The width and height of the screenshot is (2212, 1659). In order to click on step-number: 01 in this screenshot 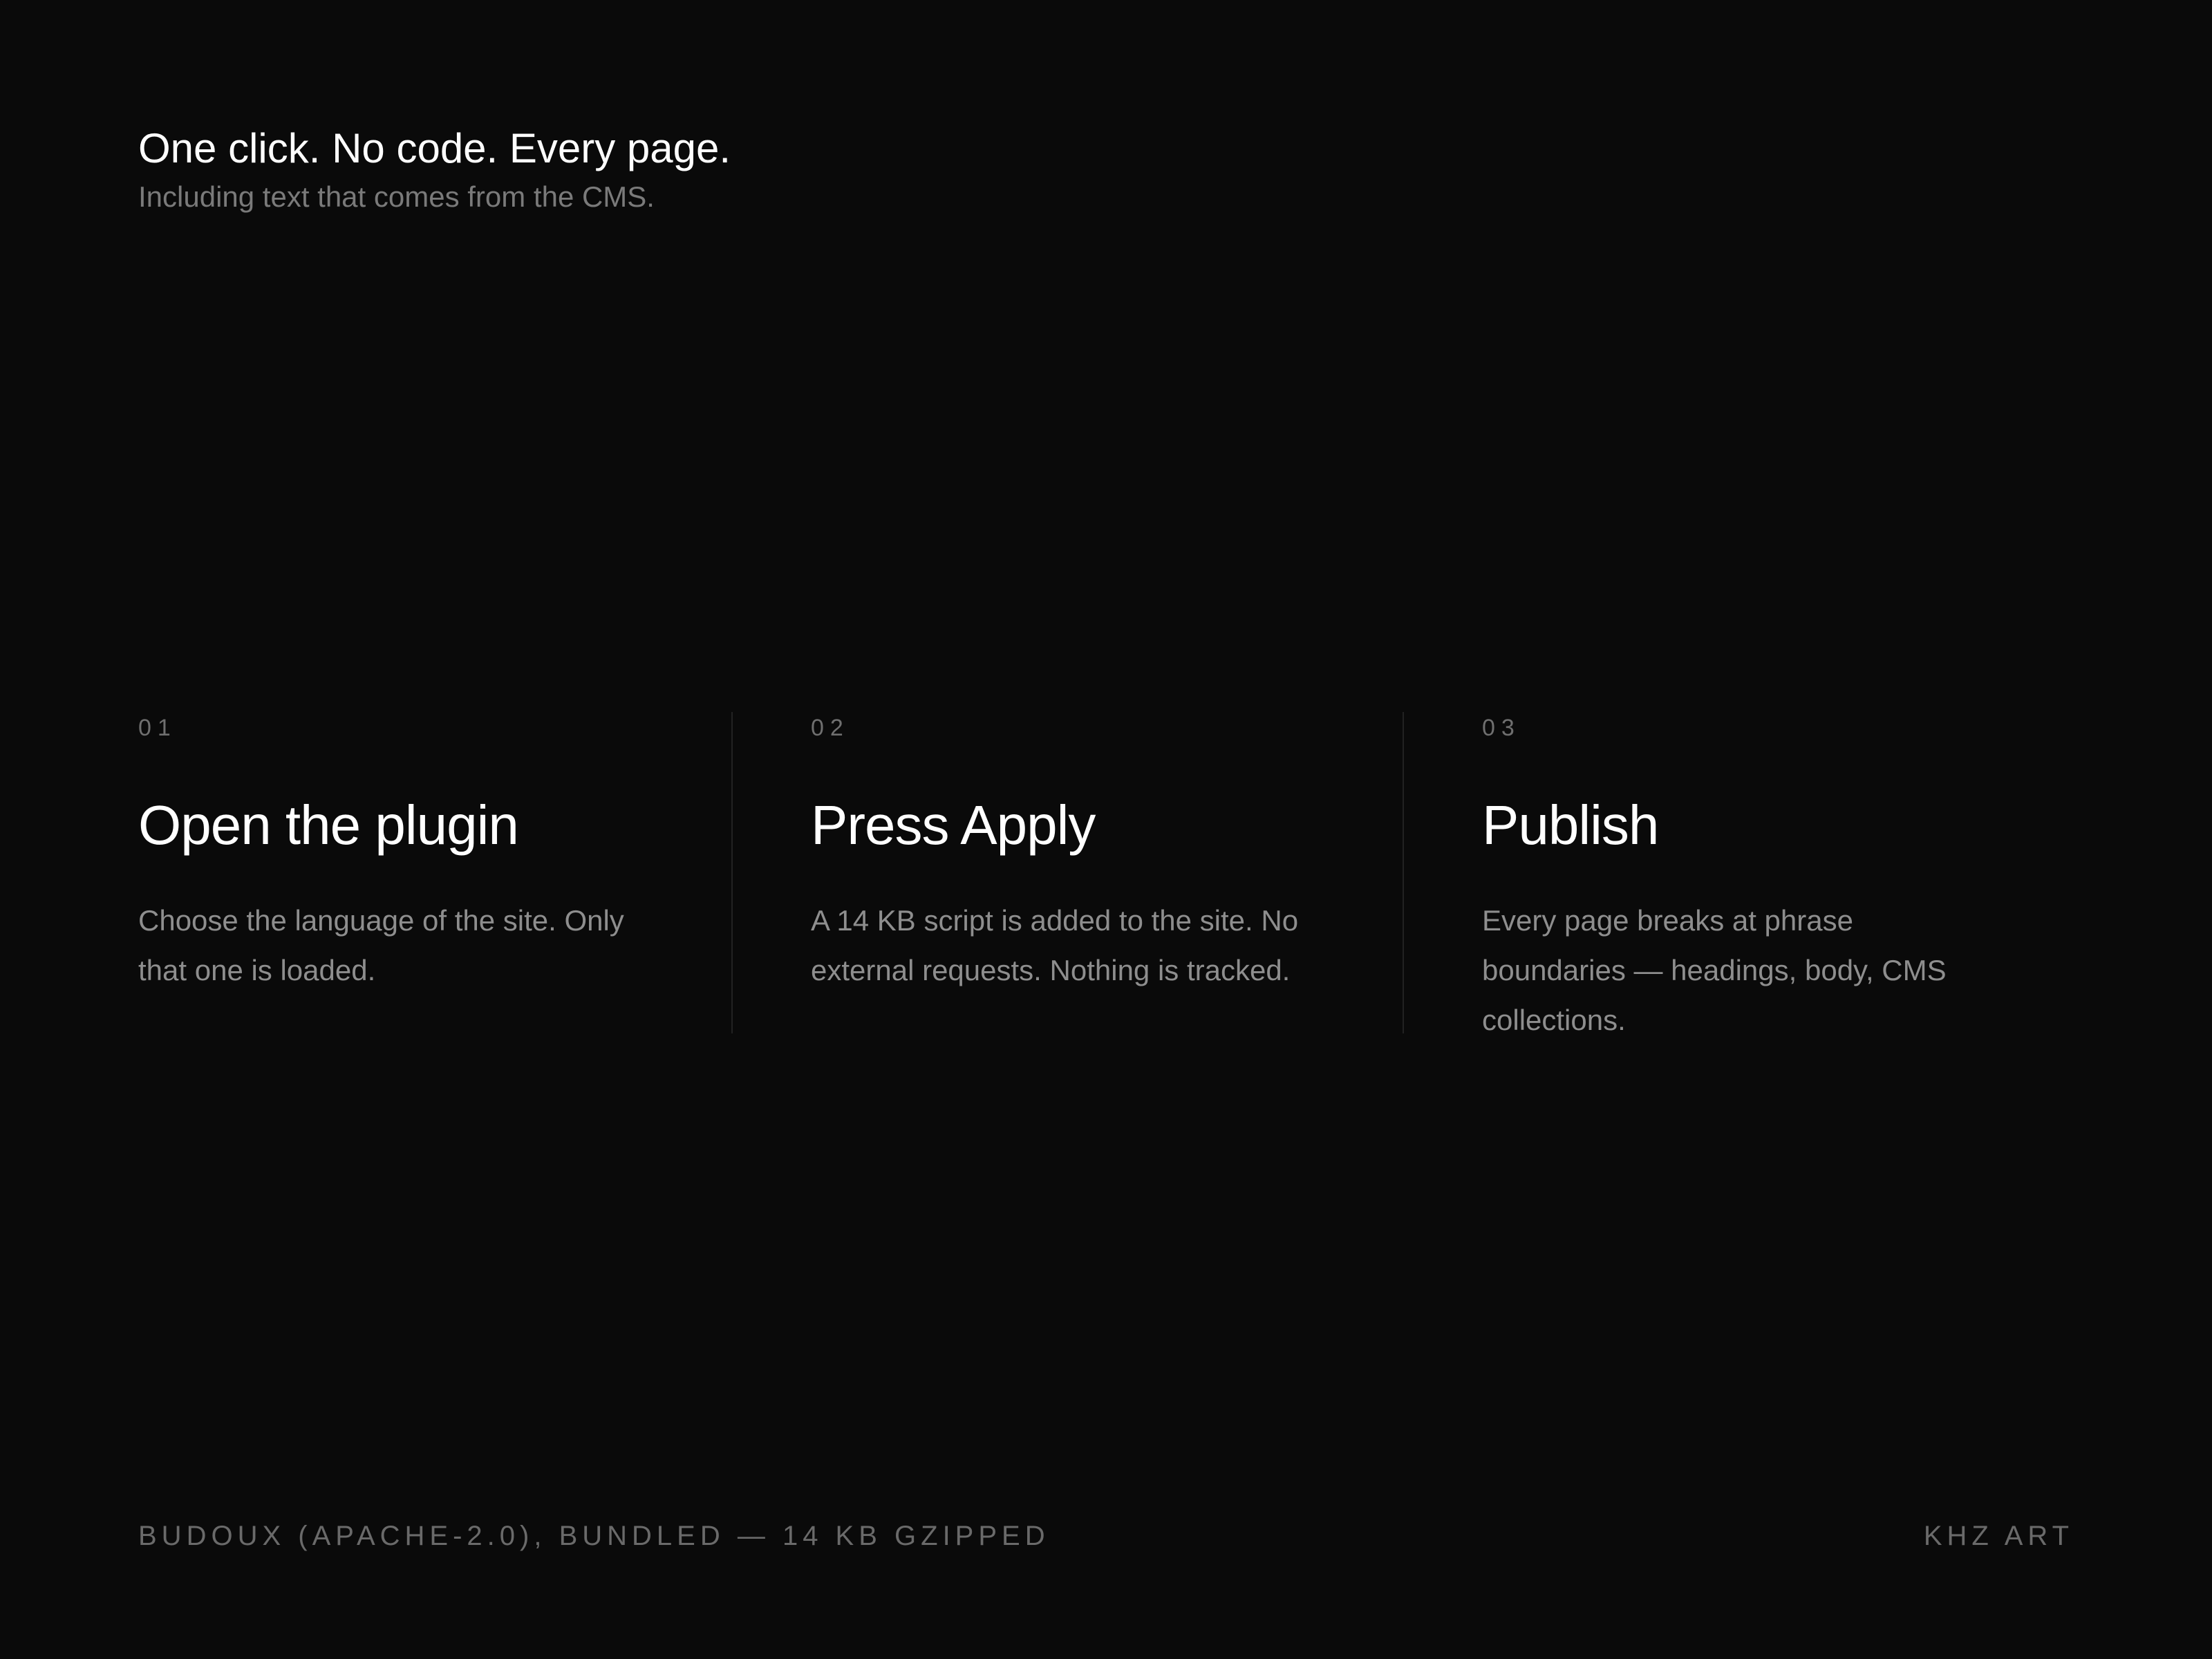, I will do `click(157, 728)`.